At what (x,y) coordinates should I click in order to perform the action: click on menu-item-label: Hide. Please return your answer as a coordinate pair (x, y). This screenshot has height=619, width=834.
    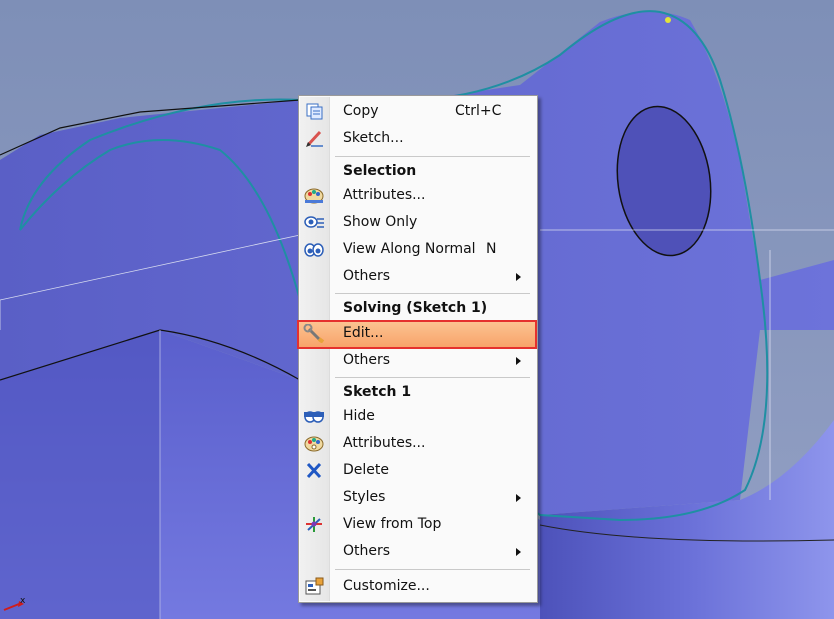
    Looking at the image, I should click on (359, 416).